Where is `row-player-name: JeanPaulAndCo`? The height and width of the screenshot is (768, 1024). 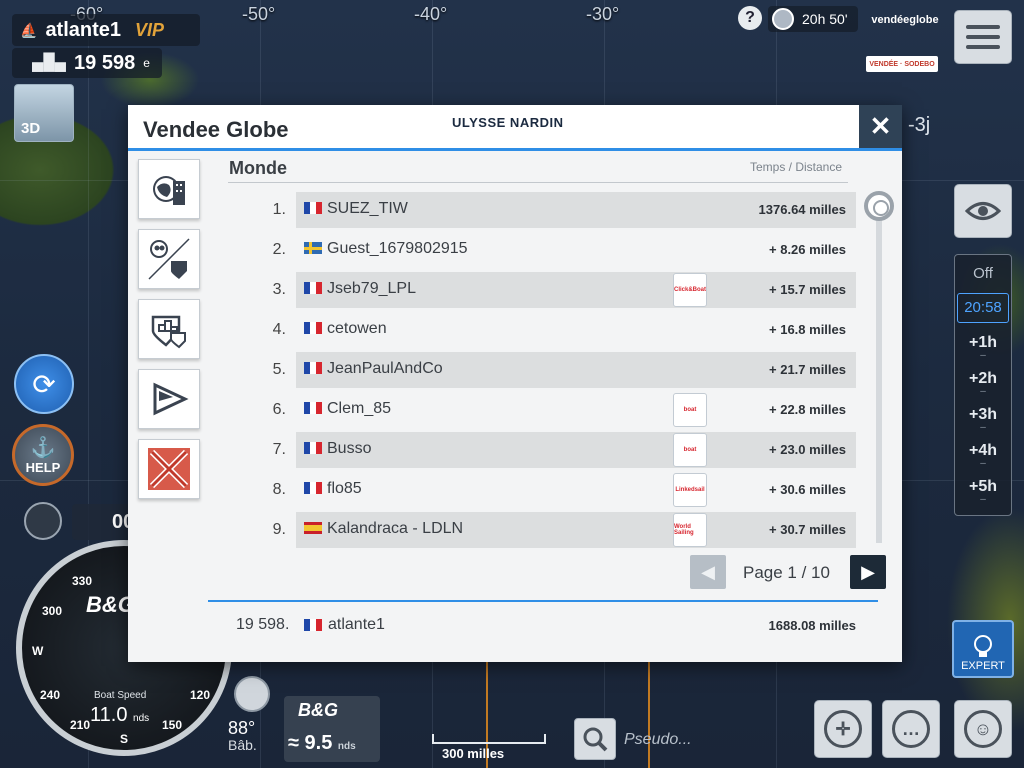 row-player-name: JeanPaulAndCo is located at coordinates (385, 369).